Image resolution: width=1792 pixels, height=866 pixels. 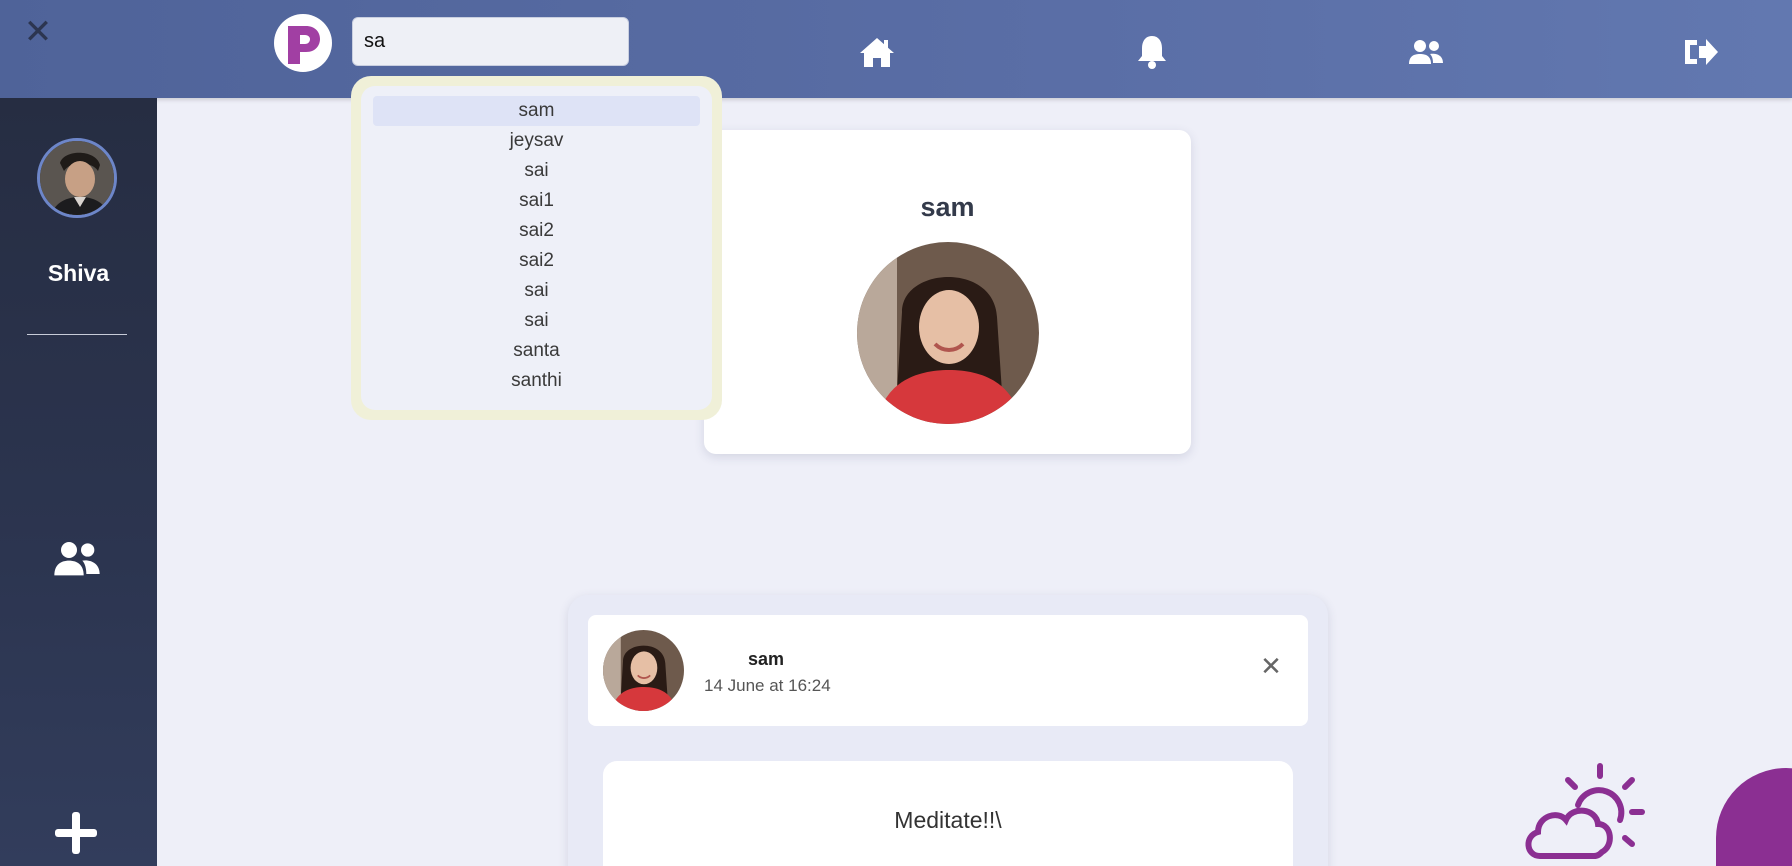 I want to click on search-input, so click(x=490, y=41).